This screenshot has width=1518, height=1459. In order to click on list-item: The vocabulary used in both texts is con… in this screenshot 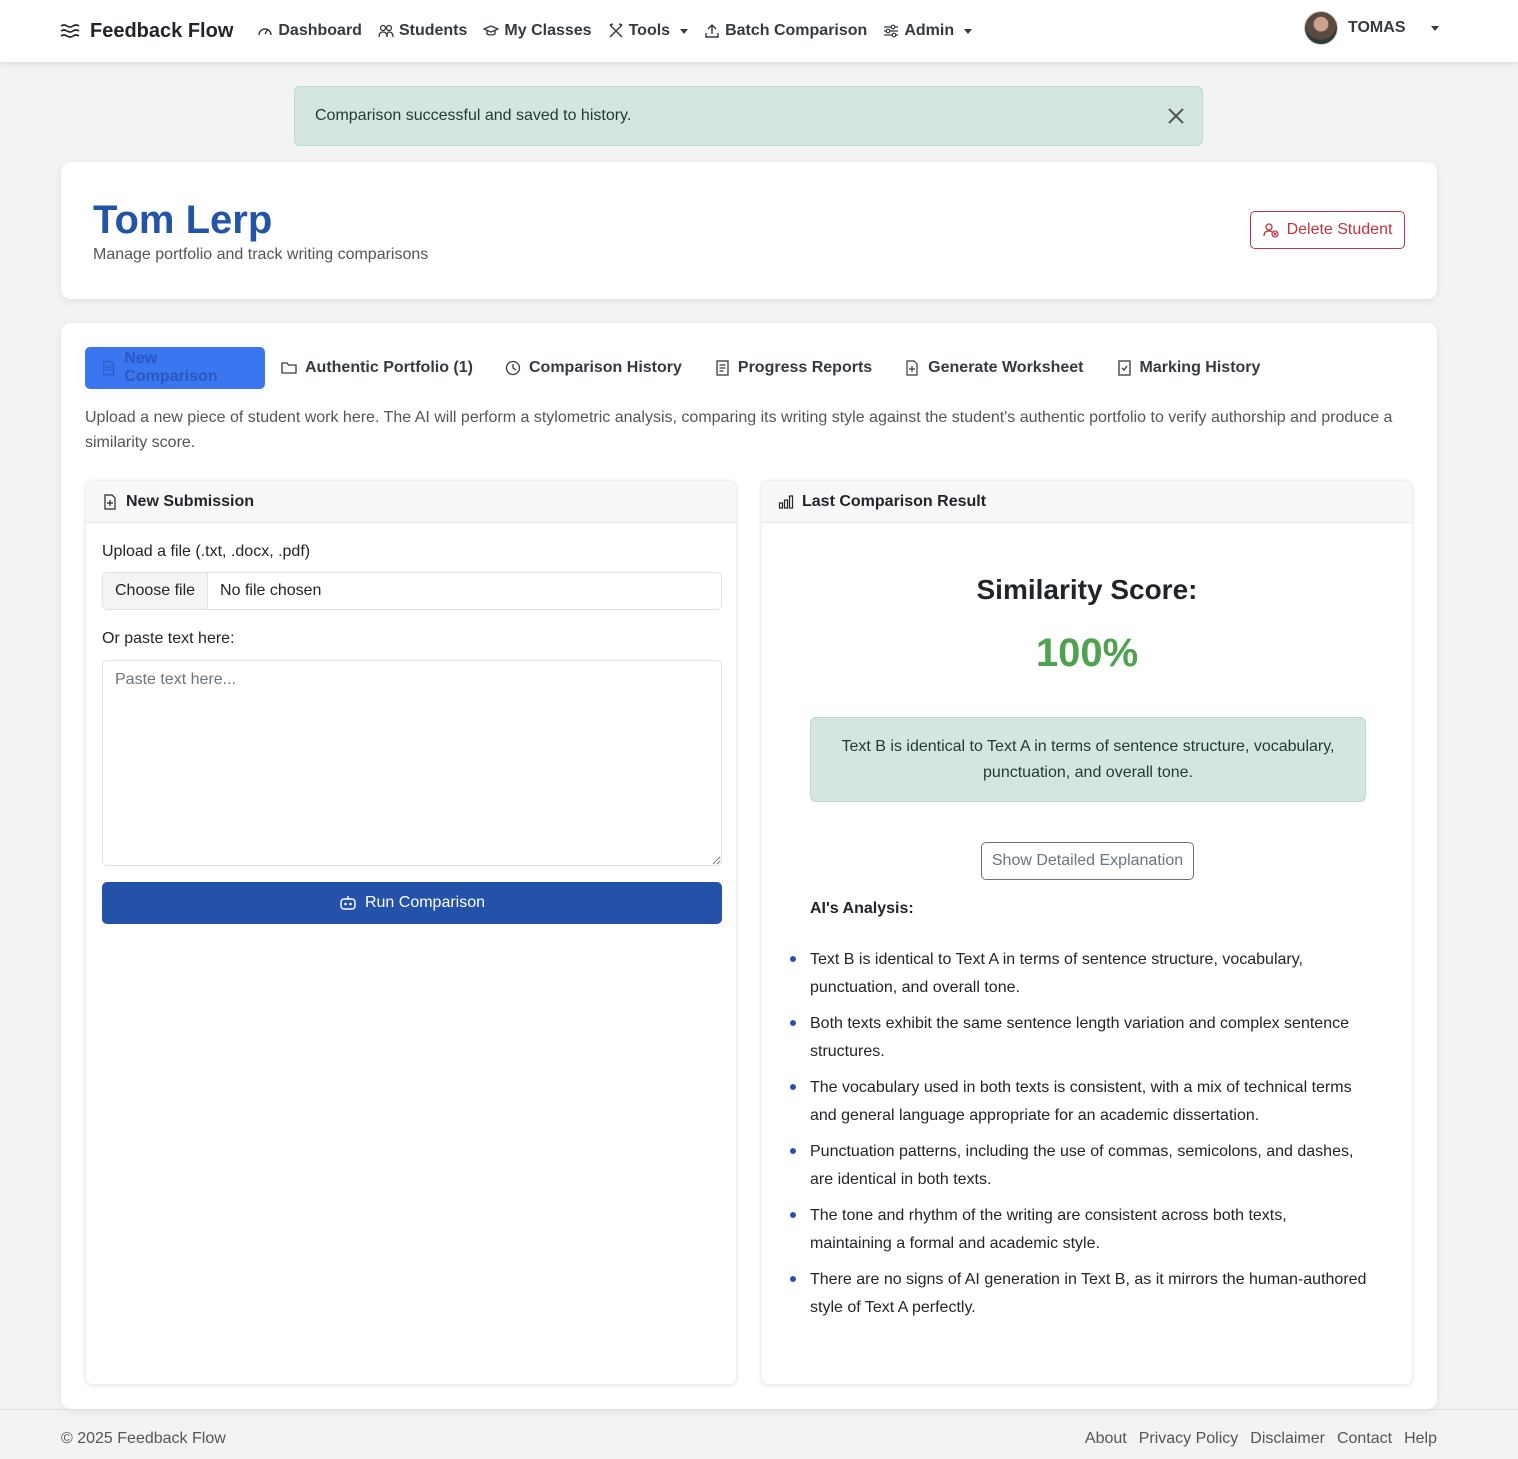, I will do `click(1080, 1102)`.